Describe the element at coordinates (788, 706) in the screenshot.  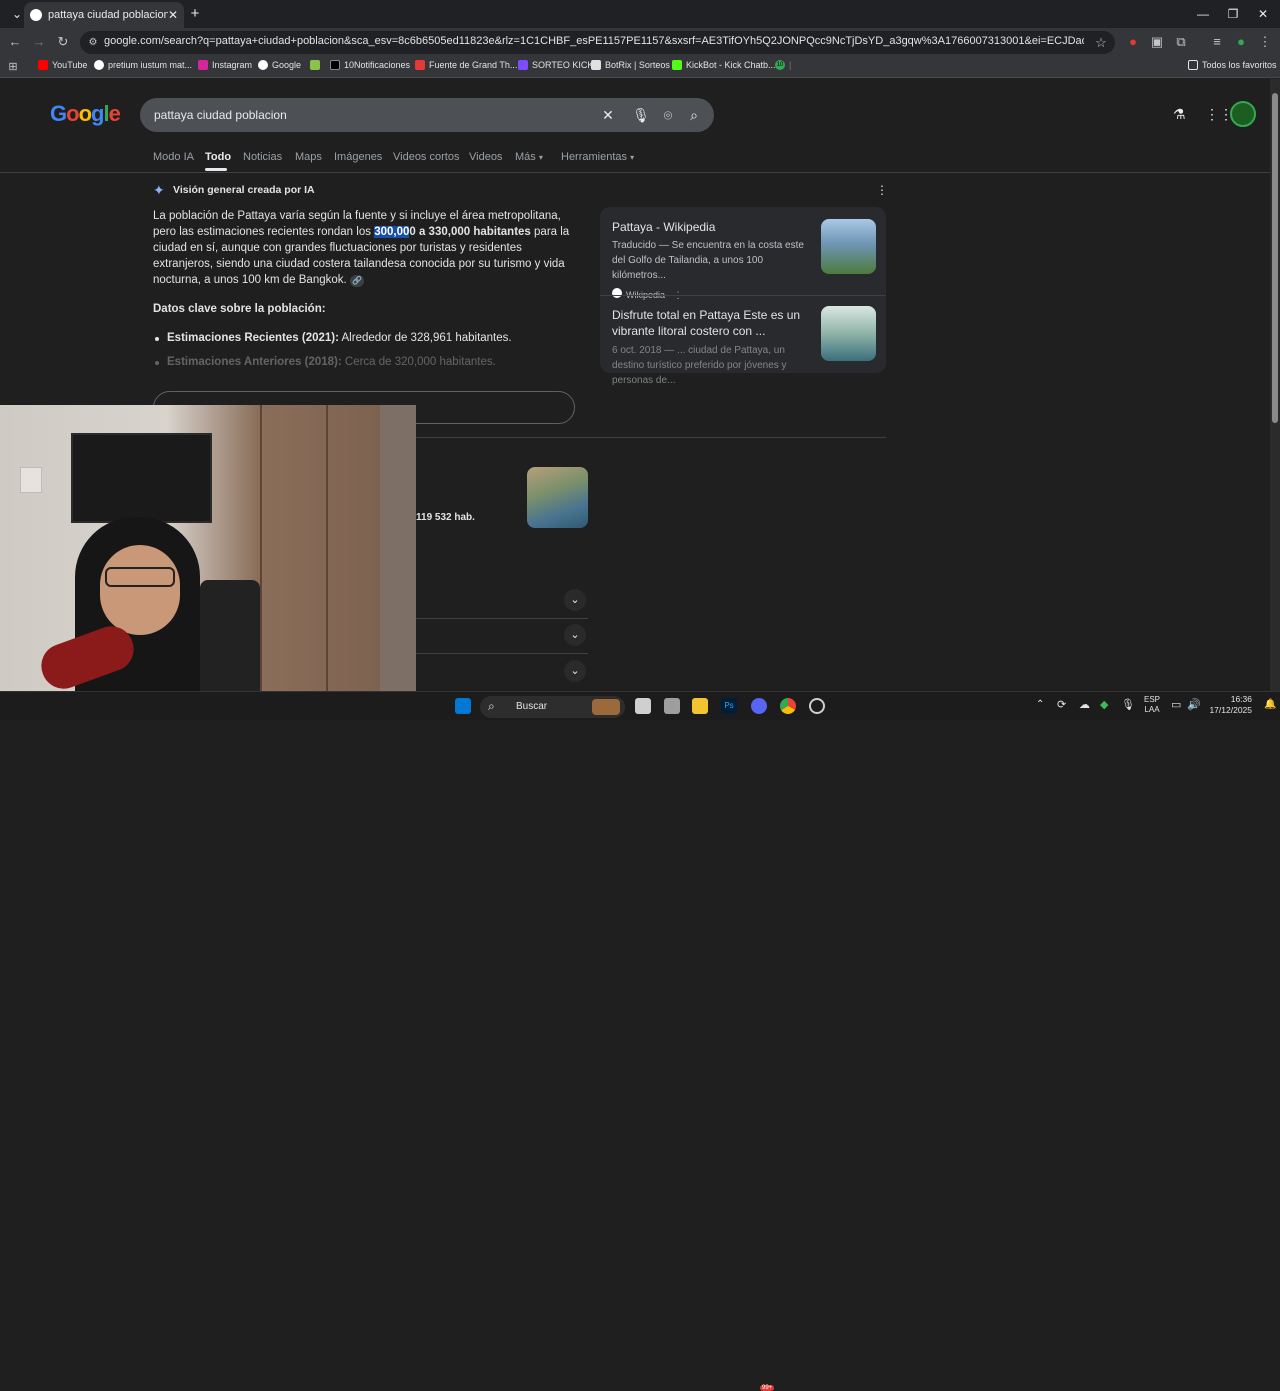
I see `chrome-icon` at that location.